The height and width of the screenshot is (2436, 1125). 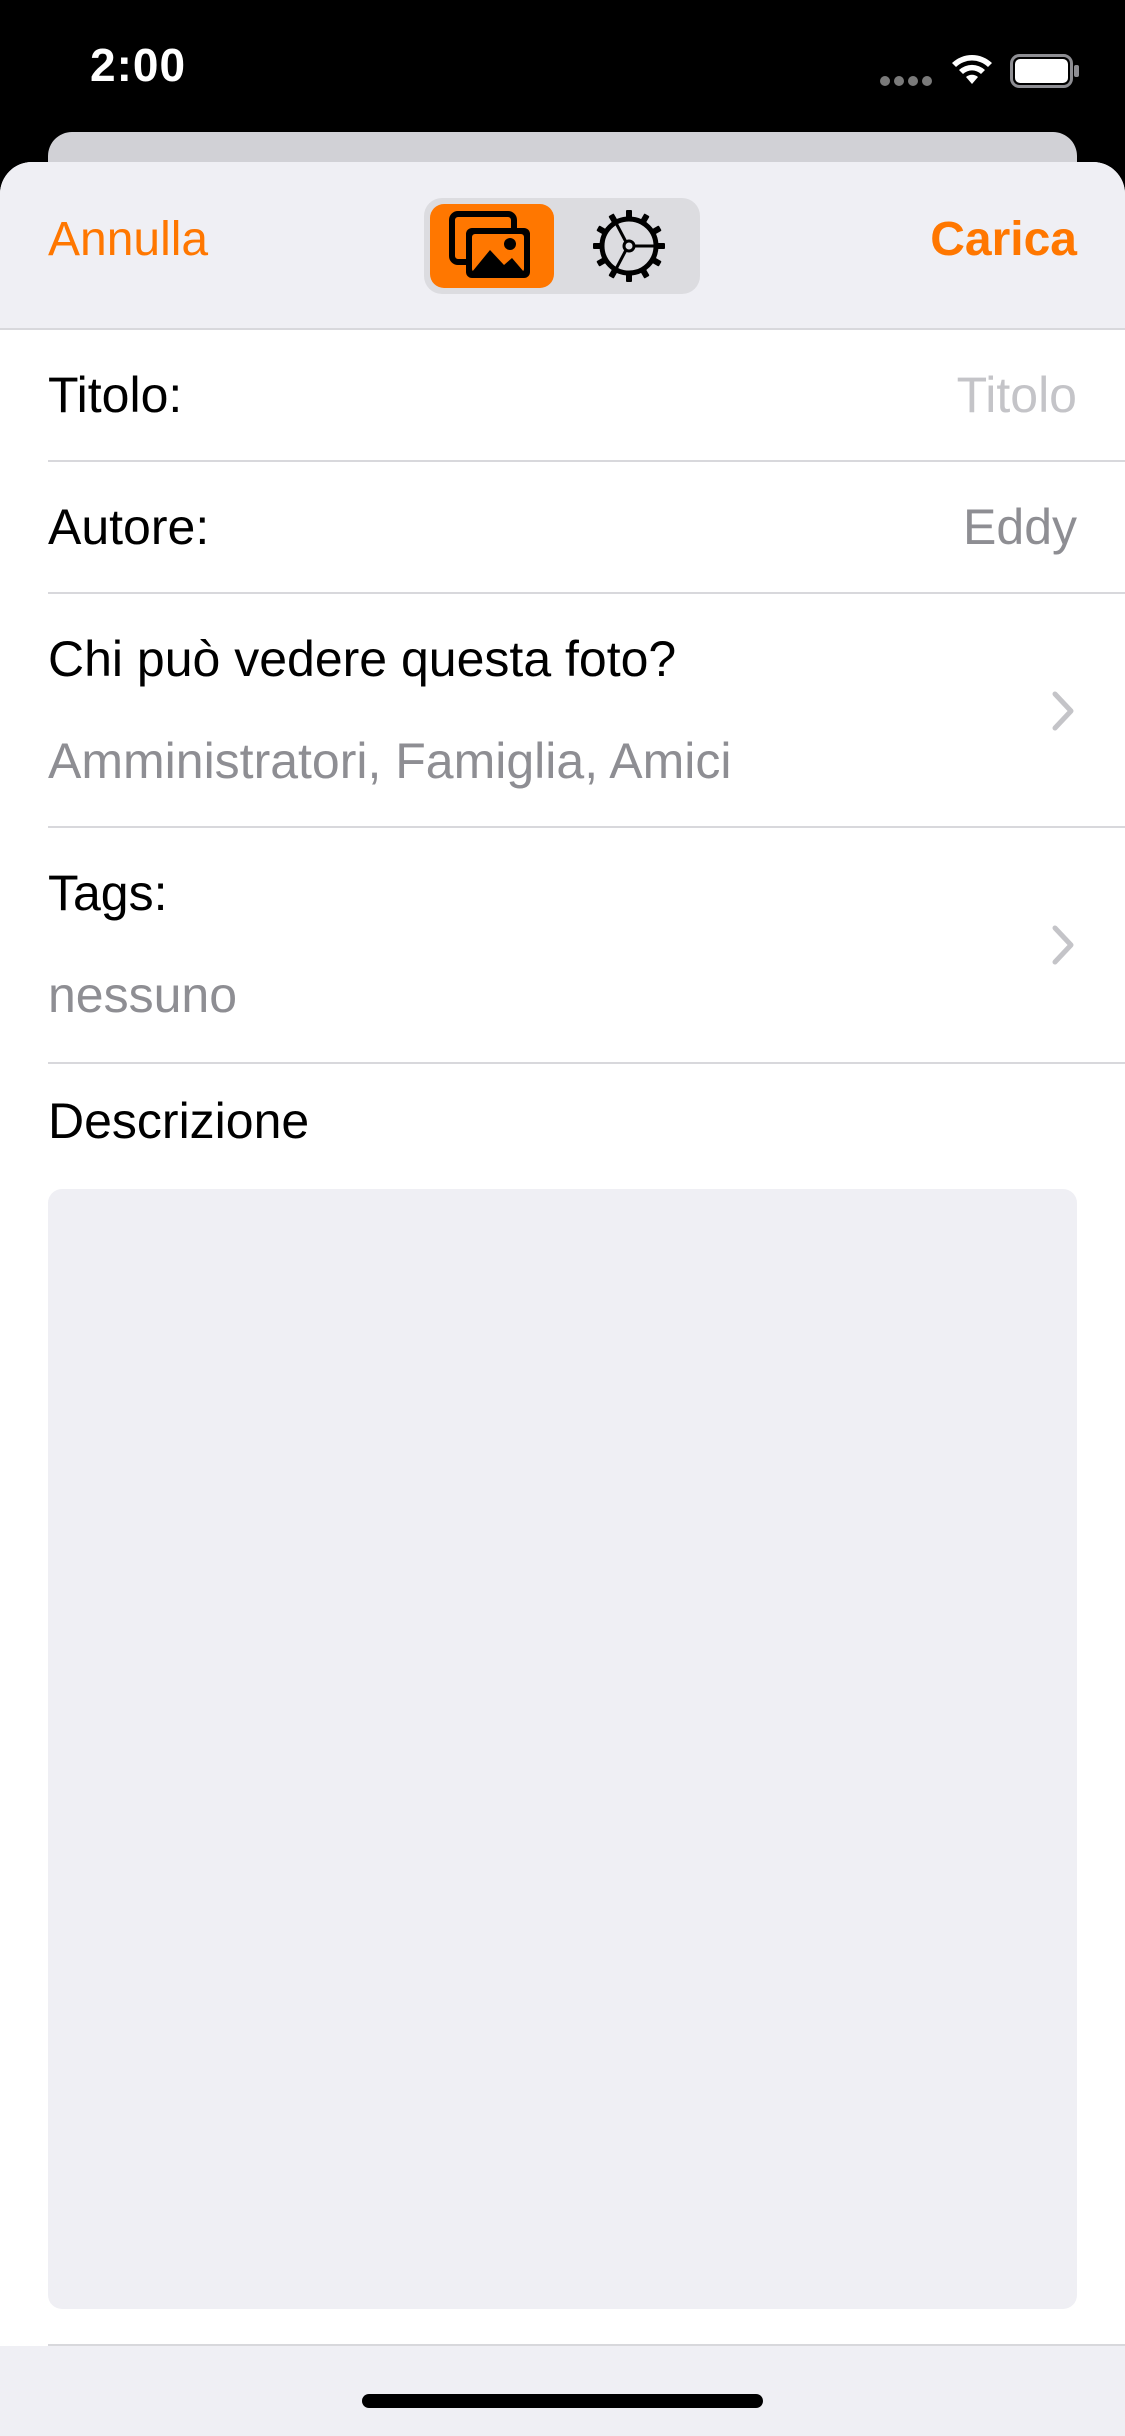 What do you see at coordinates (129, 527) in the screenshot?
I see `author-label: Autore:` at bounding box center [129, 527].